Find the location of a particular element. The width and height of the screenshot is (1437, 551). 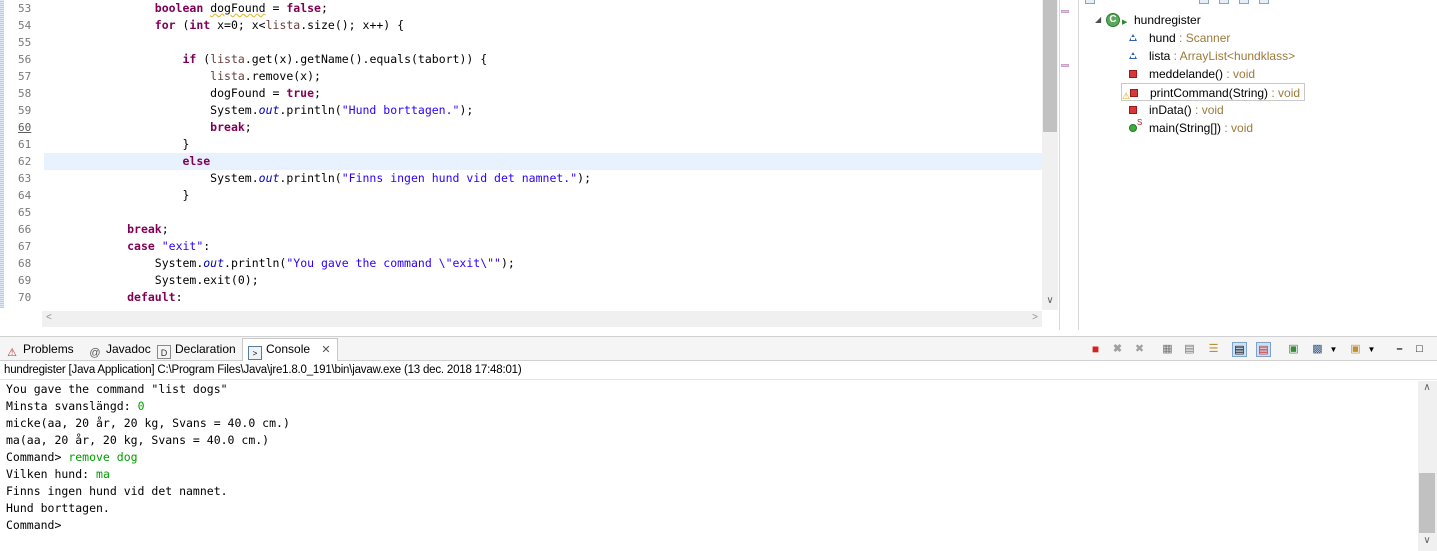

tab-declaration: D Declaration is located at coordinates (196, 349).